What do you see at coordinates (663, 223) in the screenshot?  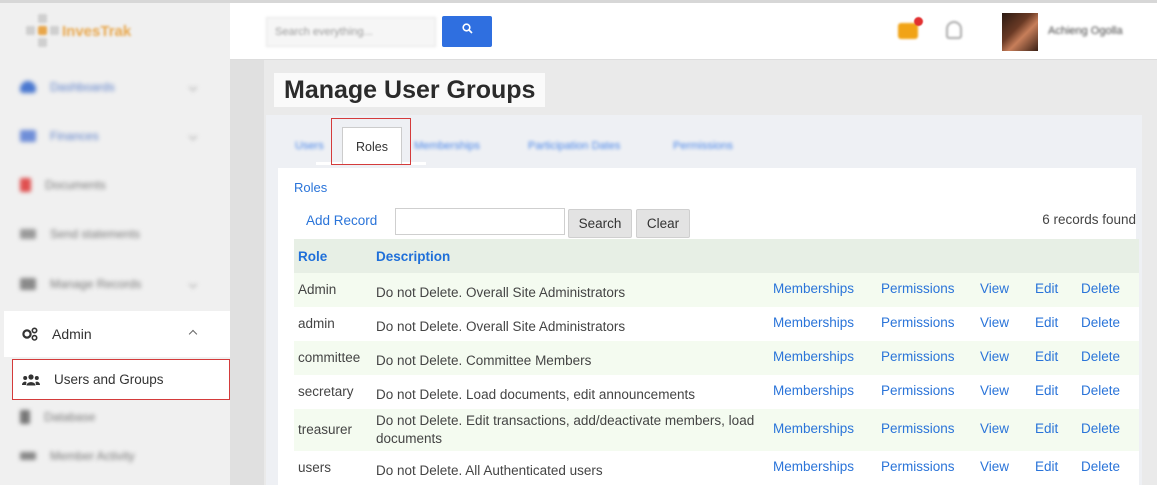 I see `clear-button: Clear` at bounding box center [663, 223].